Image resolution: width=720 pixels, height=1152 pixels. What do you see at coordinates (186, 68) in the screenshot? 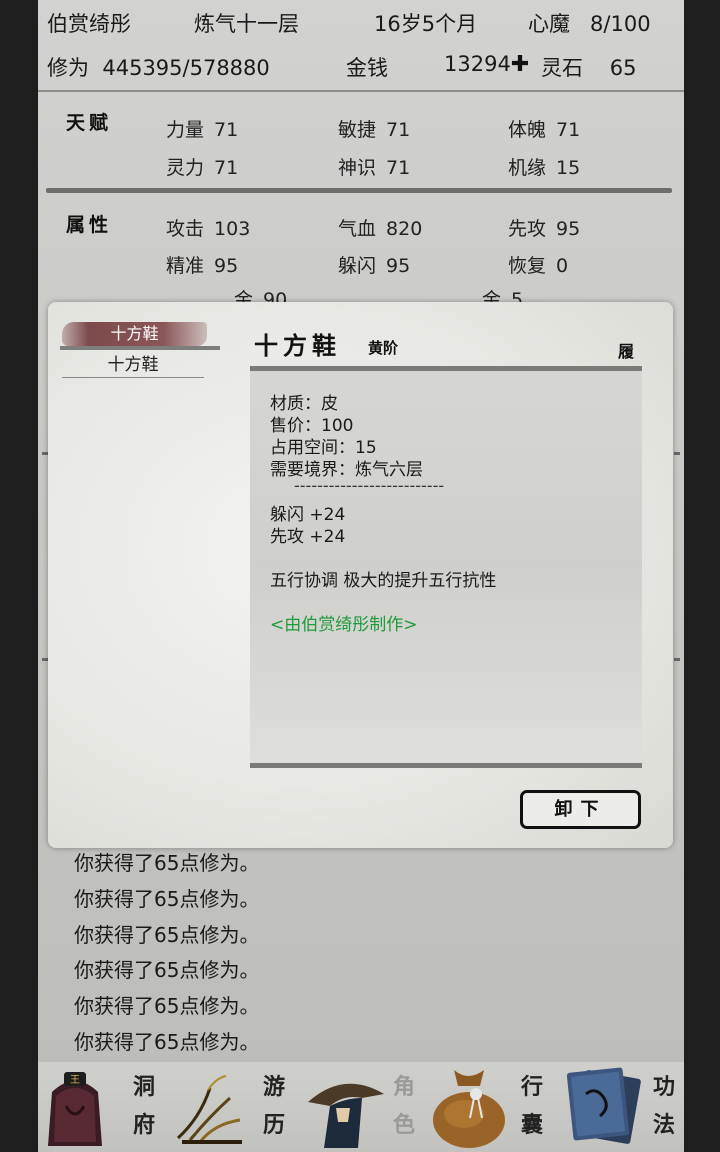
I see `cultivation-value: 445395/578880` at bounding box center [186, 68].